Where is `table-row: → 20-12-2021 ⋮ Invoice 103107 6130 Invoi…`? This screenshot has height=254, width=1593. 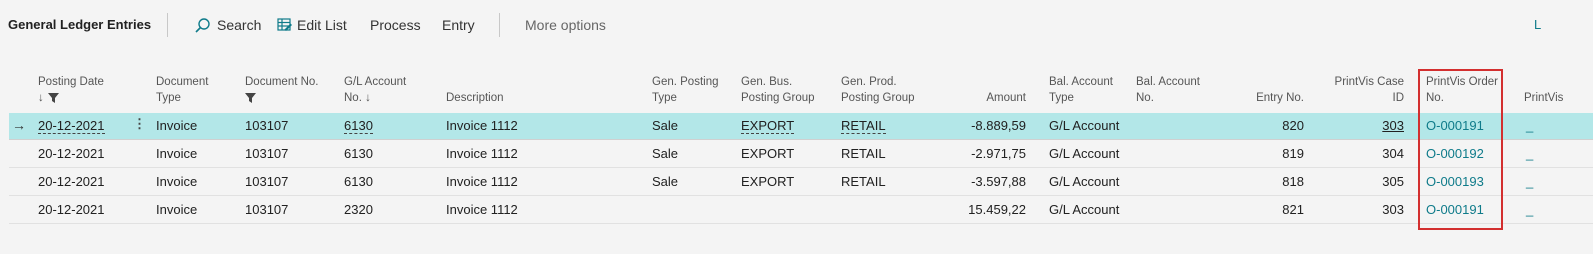 table-row: → 20-12-2021 ⋮ Invoice 103107 6130 Invoi… is located at coordinates (801, 126).